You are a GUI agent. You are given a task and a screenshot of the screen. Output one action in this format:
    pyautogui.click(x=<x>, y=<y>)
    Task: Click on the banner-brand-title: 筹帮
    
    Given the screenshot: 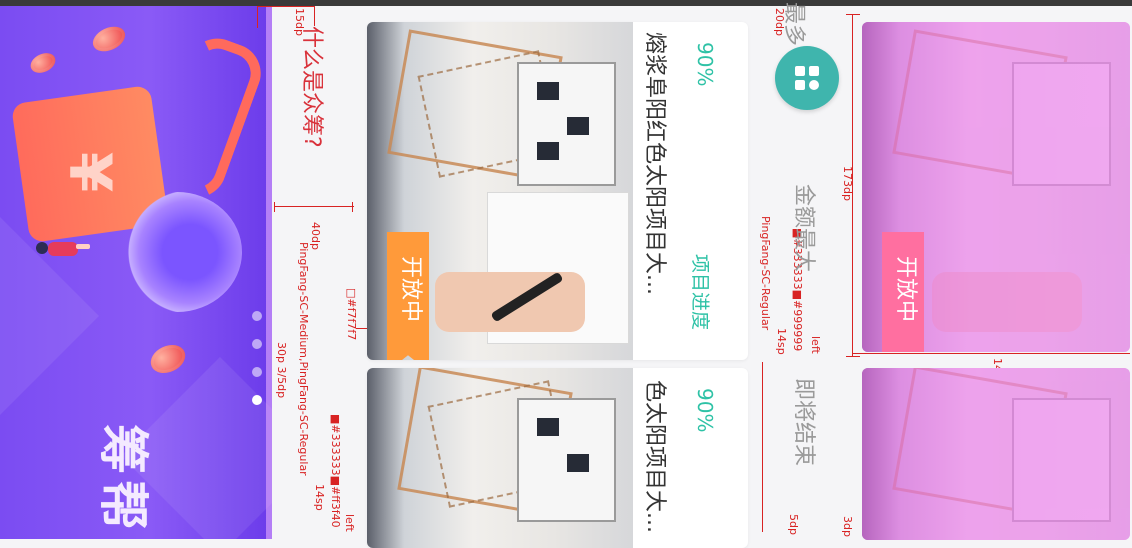 What is the action you would take?
    pyautogui.click(x=123, y=480)
    